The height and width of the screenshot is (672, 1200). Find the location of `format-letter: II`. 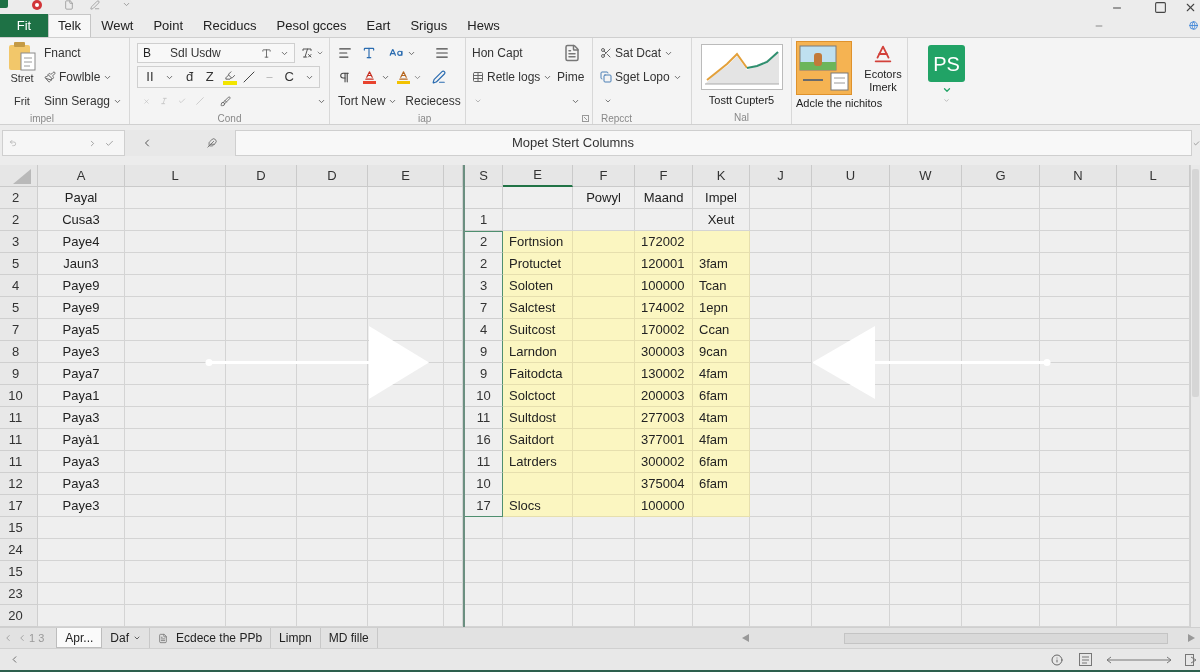

format-letter: II is located at coordinates (150, 77).